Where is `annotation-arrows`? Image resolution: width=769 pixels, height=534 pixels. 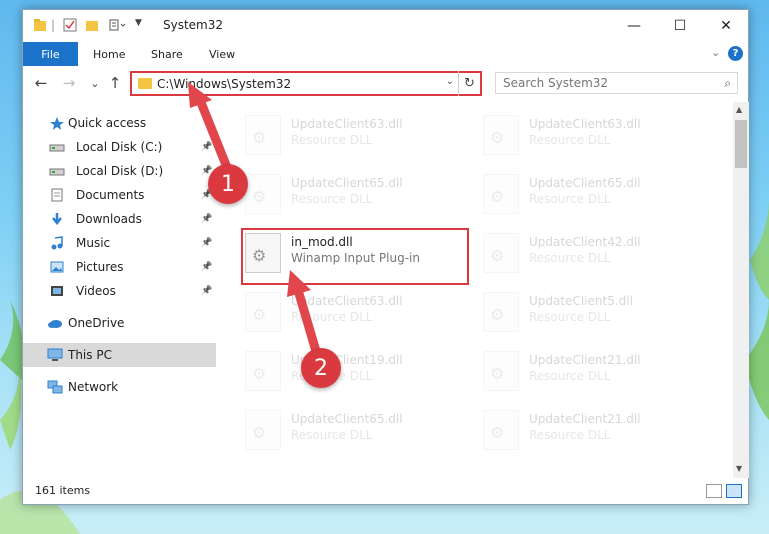 annotation-arrows is located at coordinates (255, 222).